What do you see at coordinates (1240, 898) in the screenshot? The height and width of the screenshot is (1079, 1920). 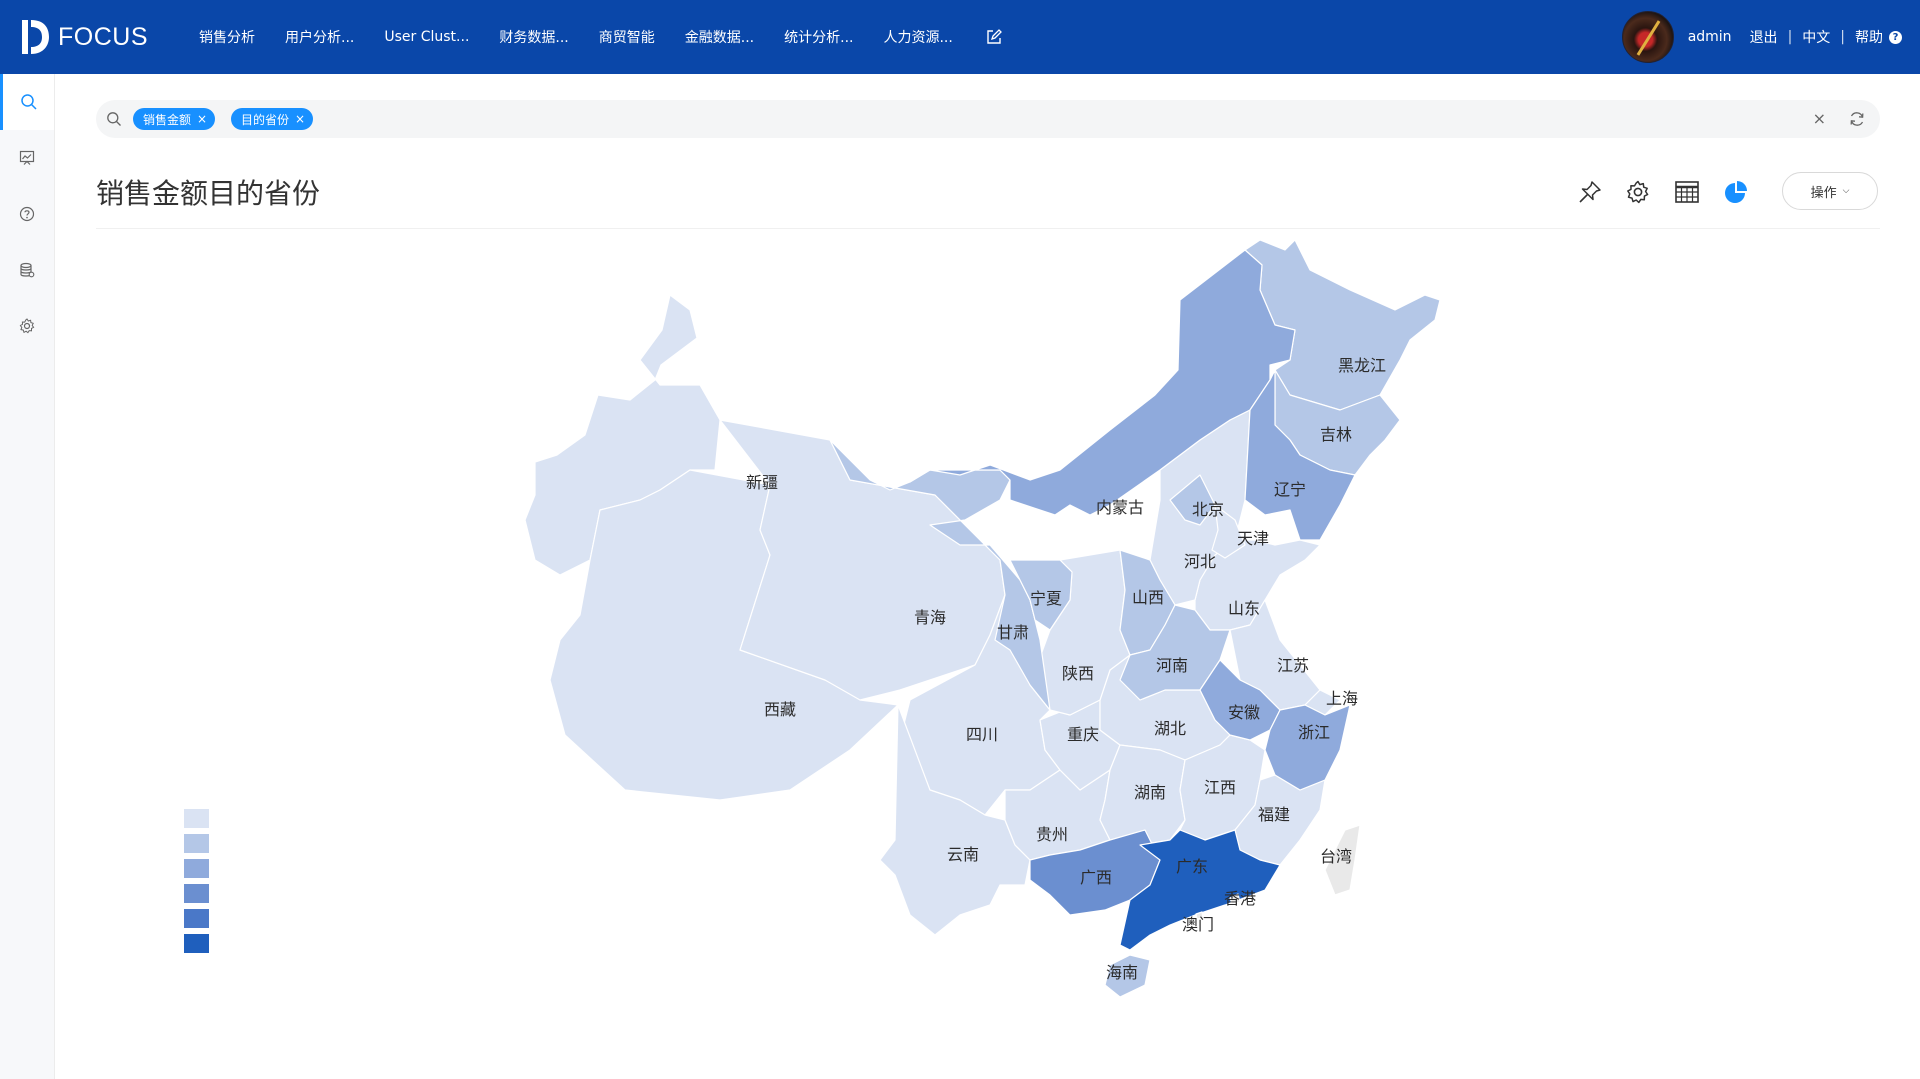 I see `province-label: 香港` at bounding box center [1240, 898].